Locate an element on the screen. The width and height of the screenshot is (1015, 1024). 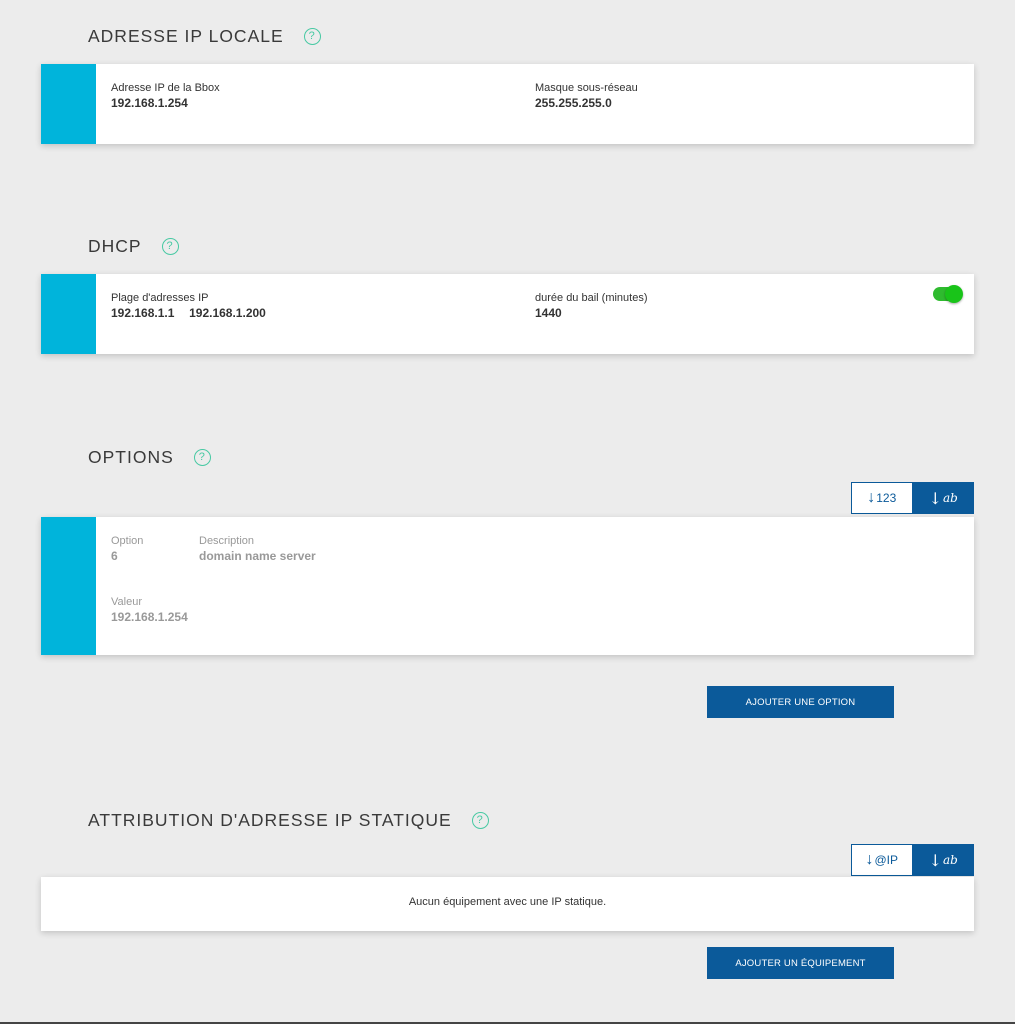
option-value-value: 192.168.1.254 is located at coordinates (149, 617).